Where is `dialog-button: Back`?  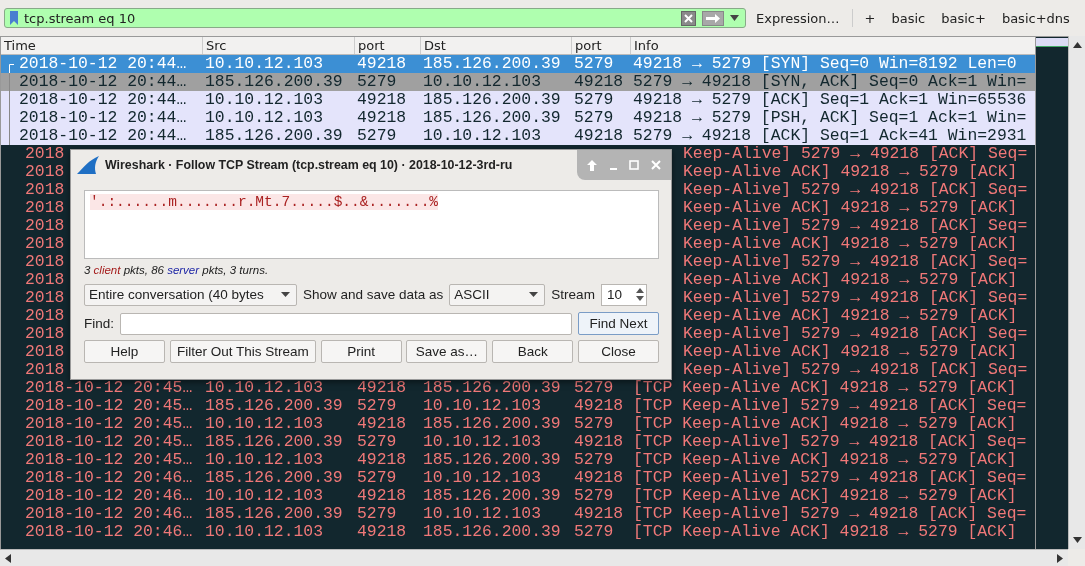 dialog-button: Back is located at coordinates (533, 351).